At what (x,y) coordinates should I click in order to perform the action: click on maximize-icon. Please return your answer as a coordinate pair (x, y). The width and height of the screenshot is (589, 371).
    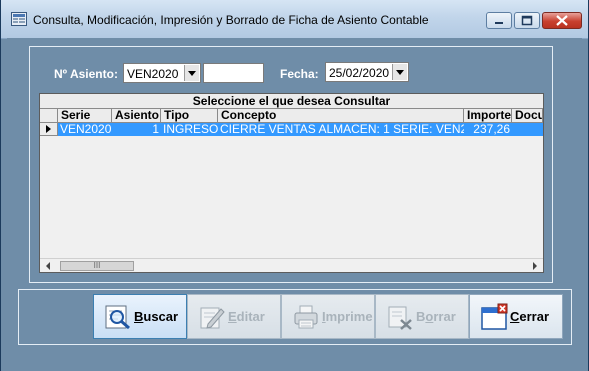
    Looking at the image, I should click on (527, 20).